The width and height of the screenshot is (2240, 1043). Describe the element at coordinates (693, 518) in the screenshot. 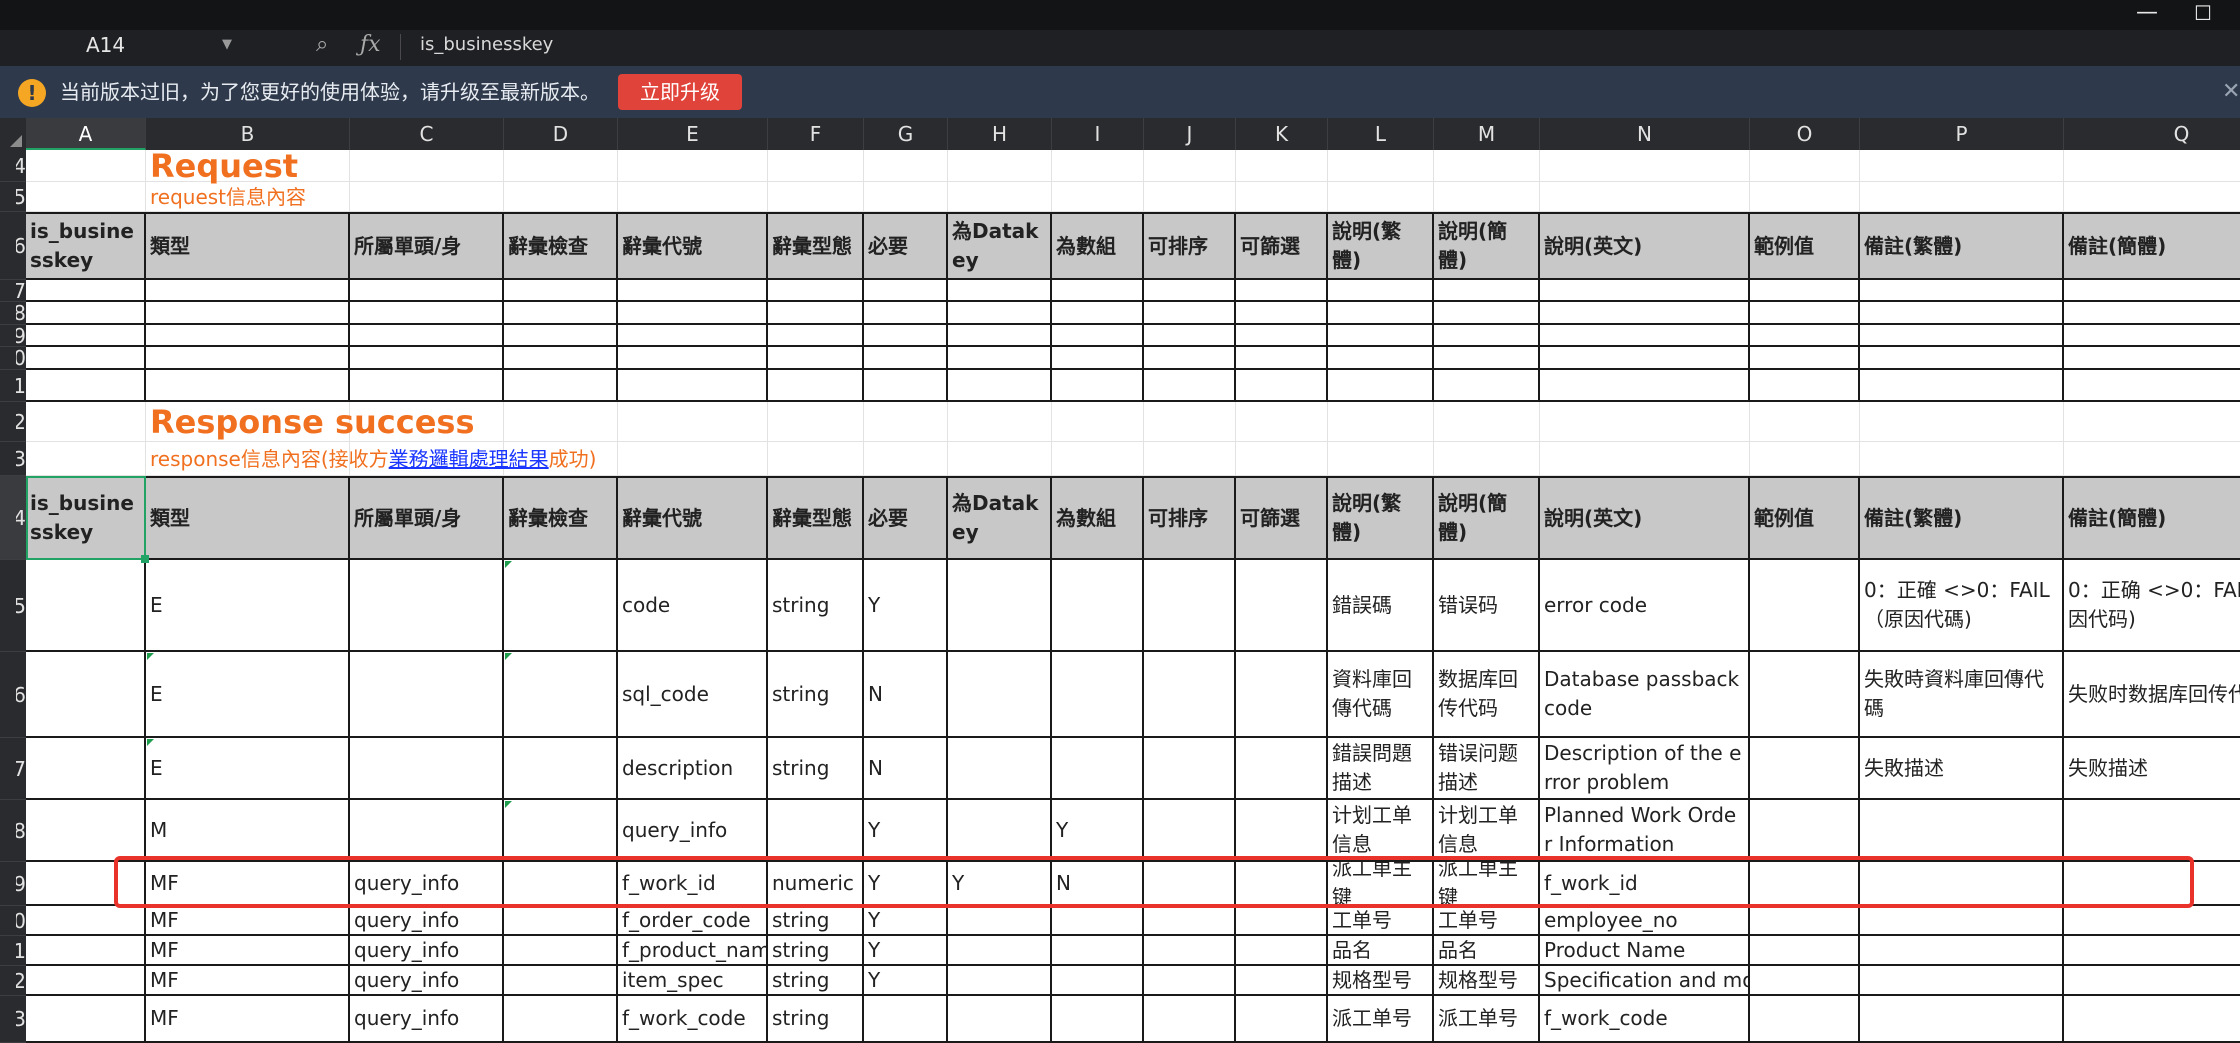

I see `header-cell: 辭彙代號` at that location.